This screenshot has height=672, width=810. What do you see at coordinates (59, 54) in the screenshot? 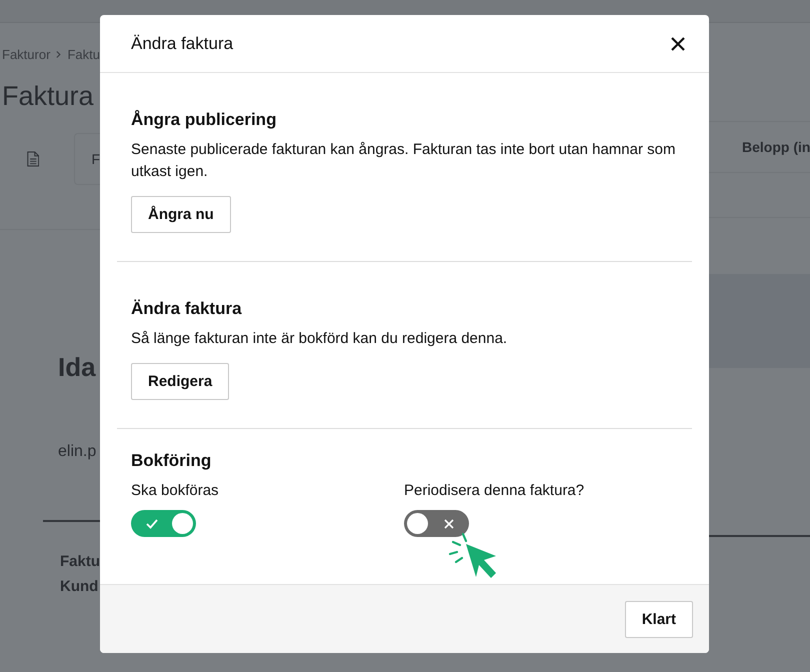
I see `chevron-icon` at bounding box center [59, 54].